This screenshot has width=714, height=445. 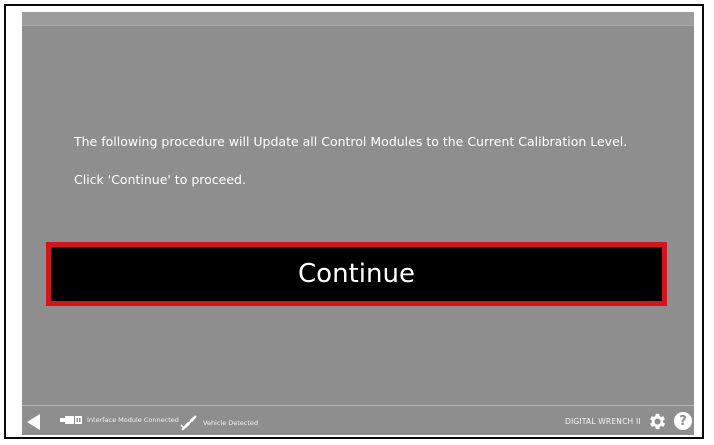 I want to click on continue-button: Continue, so click(x=356, y=274).